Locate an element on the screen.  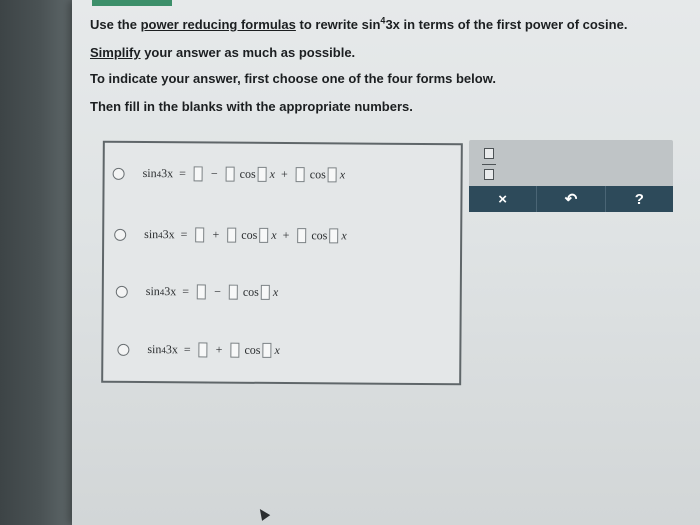
fraction-bar-icon is located at coordinates (489, 164).